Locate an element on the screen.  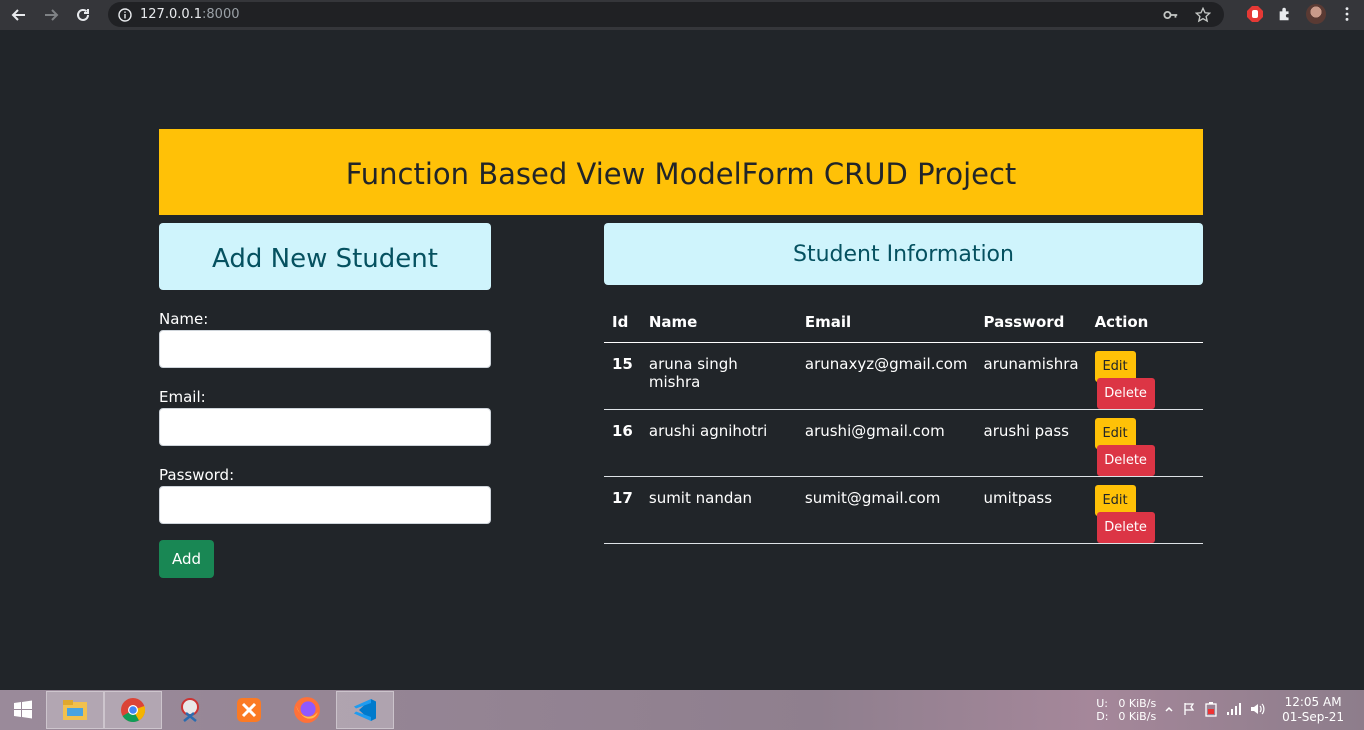
cell-password: arushi pass is located at coordinates (1031, 443).